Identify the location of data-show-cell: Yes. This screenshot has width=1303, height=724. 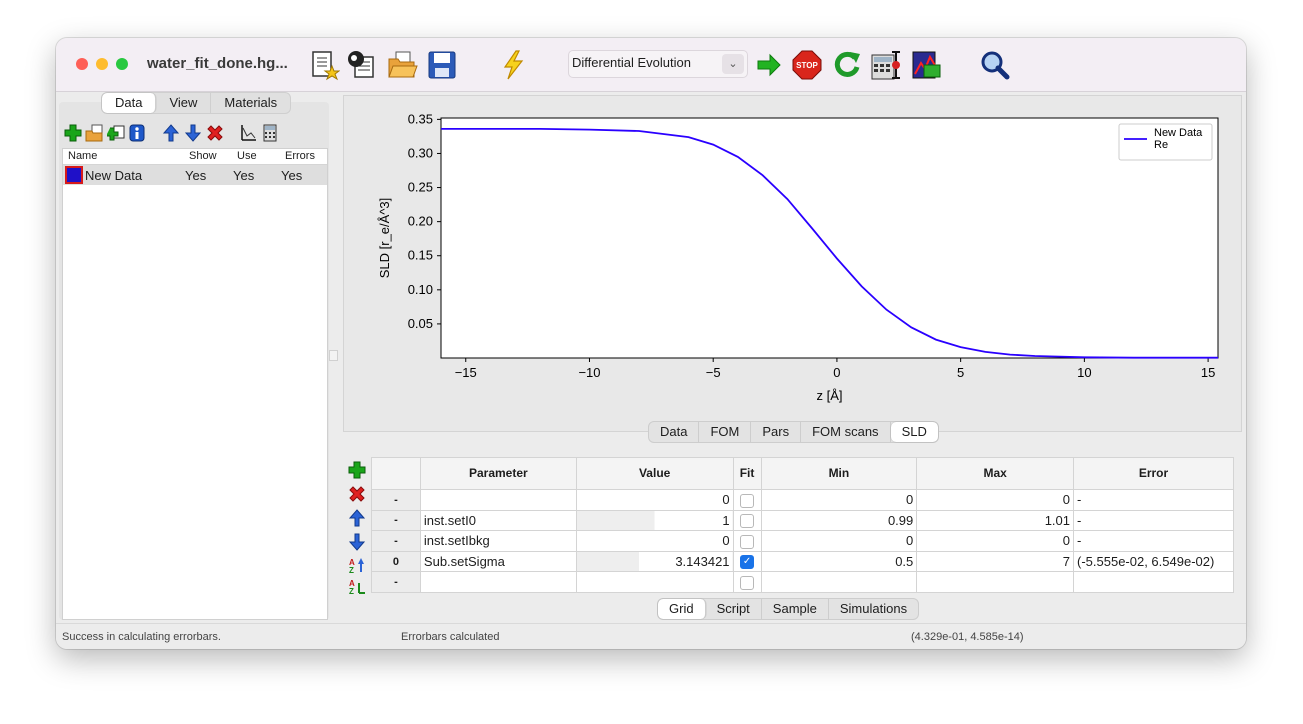
(195, 175).